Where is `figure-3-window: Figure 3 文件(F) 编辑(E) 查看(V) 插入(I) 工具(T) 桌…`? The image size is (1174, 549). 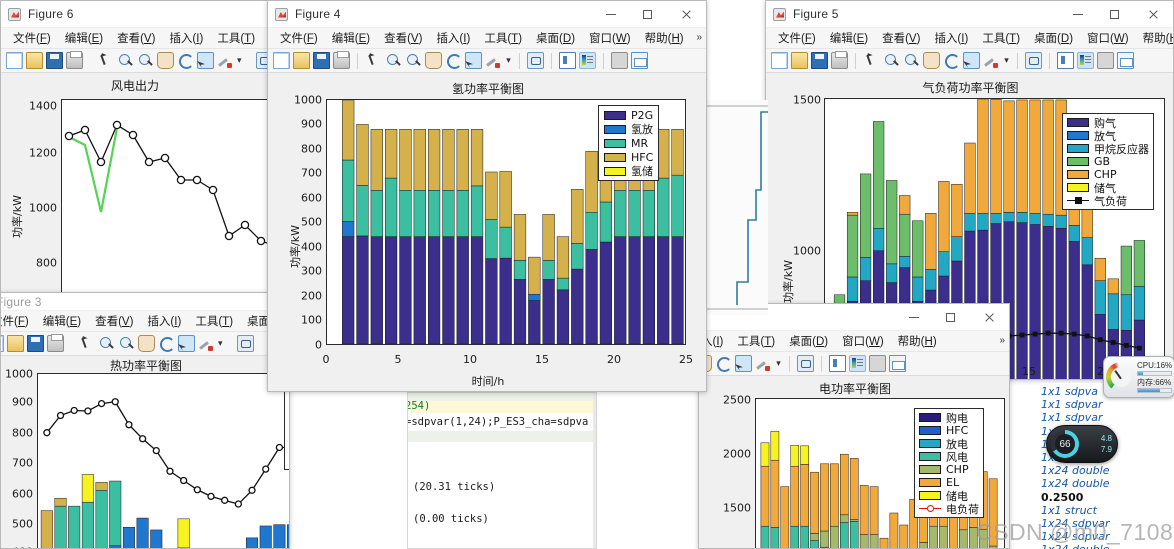 figure-3-window: Figure 3 文件(F) 编辑(E) 查看(V) 插入(I) 工具(T) 桌… is located at coordinates (145, 420).